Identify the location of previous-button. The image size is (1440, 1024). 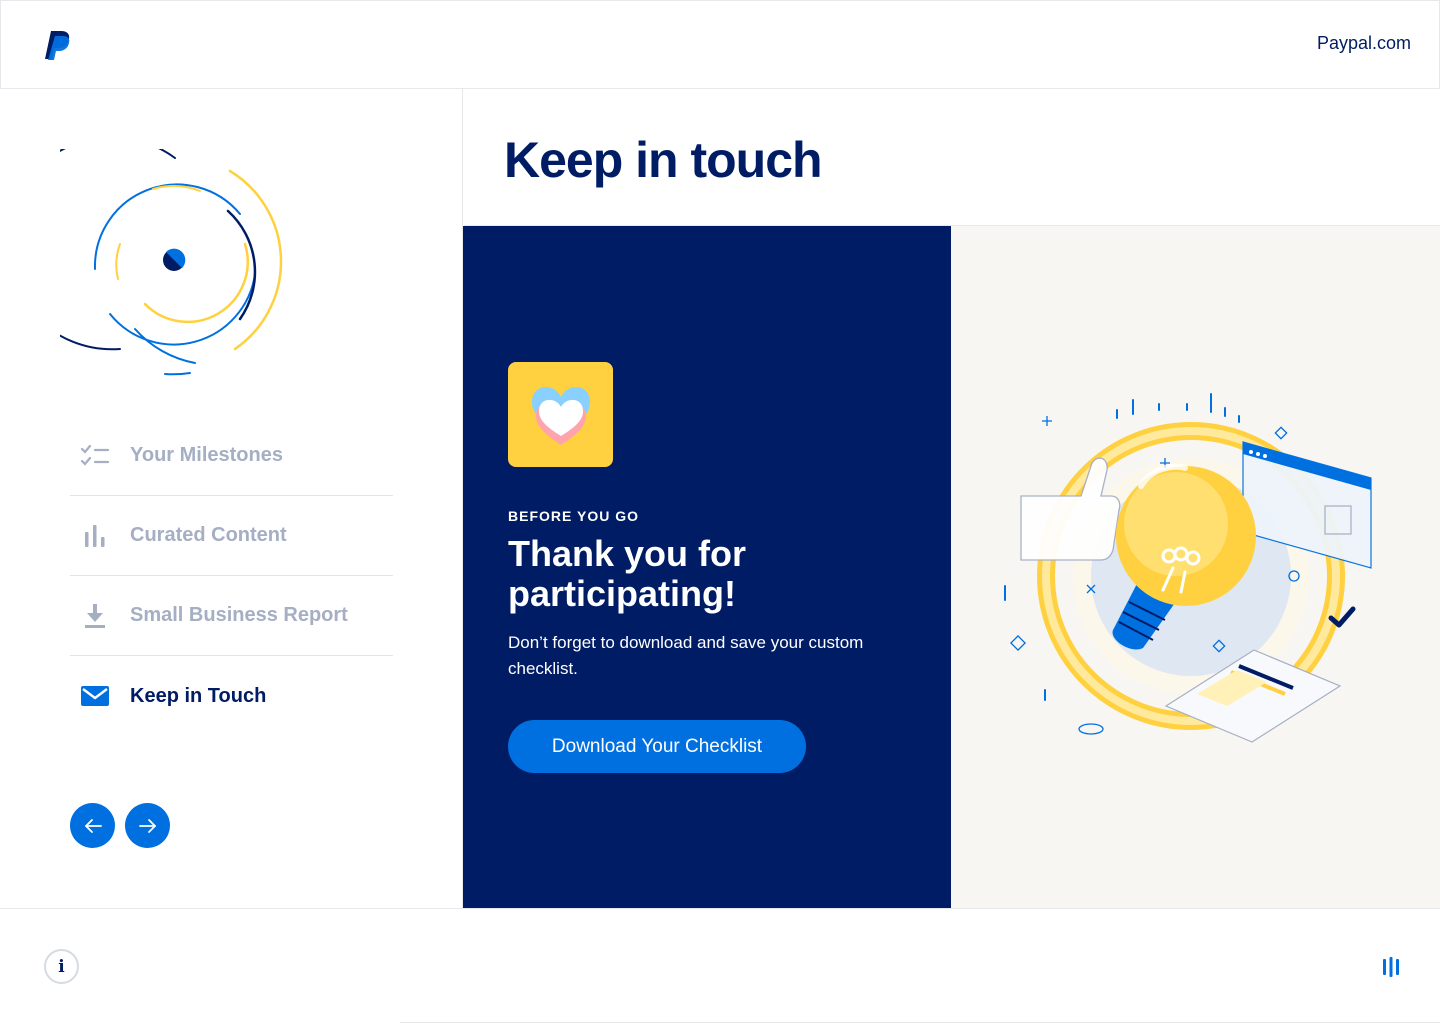
(92, 825).